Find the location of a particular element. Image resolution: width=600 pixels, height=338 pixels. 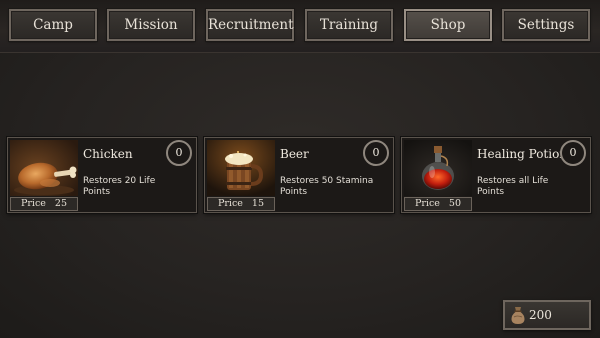

tab-camp: Camp is located at coordinates (53, 25).